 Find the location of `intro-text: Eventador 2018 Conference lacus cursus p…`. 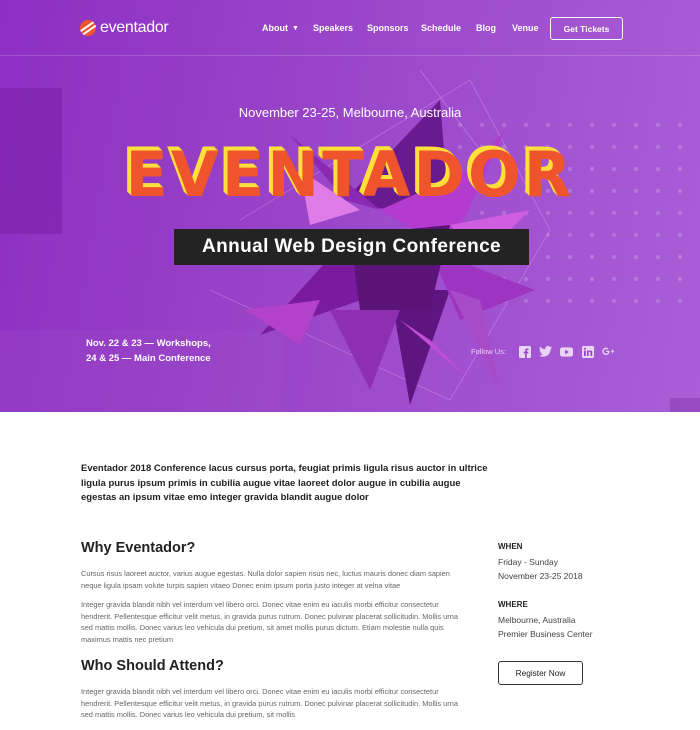

intro-text: Eventador 2018 Conference lacus cursus p… is located at coordinates (284, 483).